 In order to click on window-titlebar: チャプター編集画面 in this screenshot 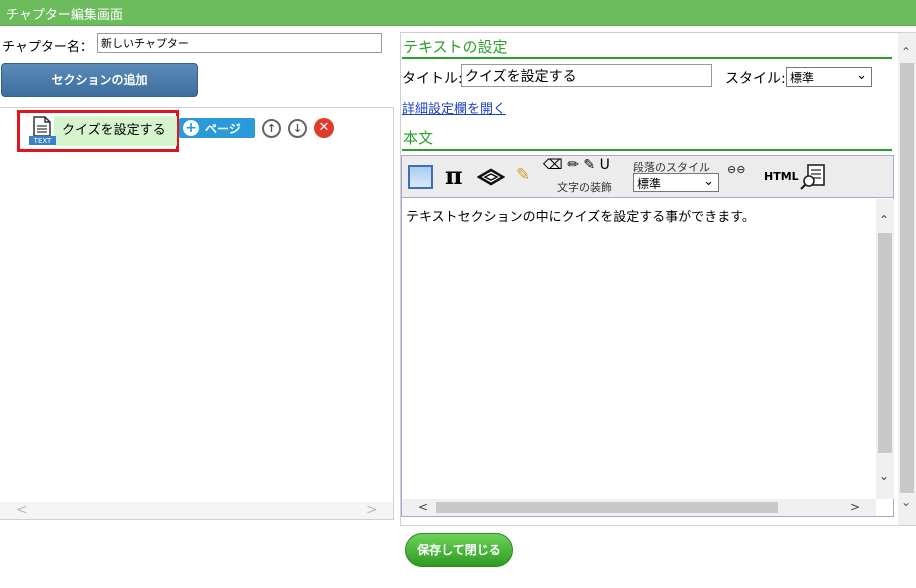, I will do `click(458, 13)`.